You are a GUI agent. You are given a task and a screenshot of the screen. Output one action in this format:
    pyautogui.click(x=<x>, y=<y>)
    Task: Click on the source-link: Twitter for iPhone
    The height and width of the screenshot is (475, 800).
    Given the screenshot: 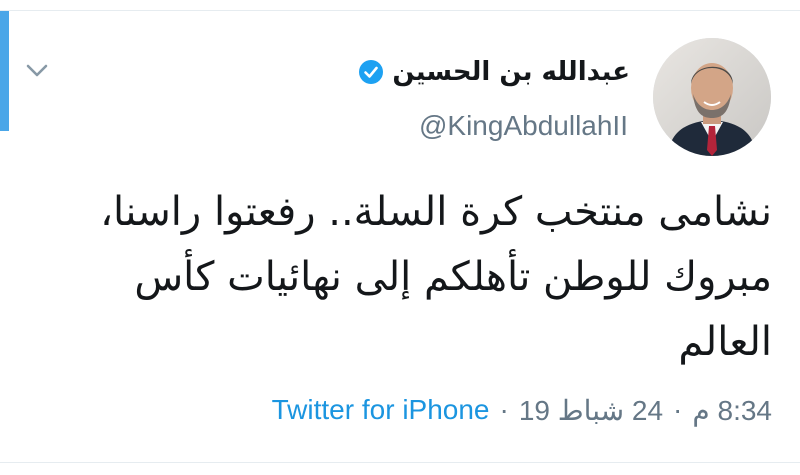 What is the action you would take?
    pyautogui.click(x=381, y=410)
    